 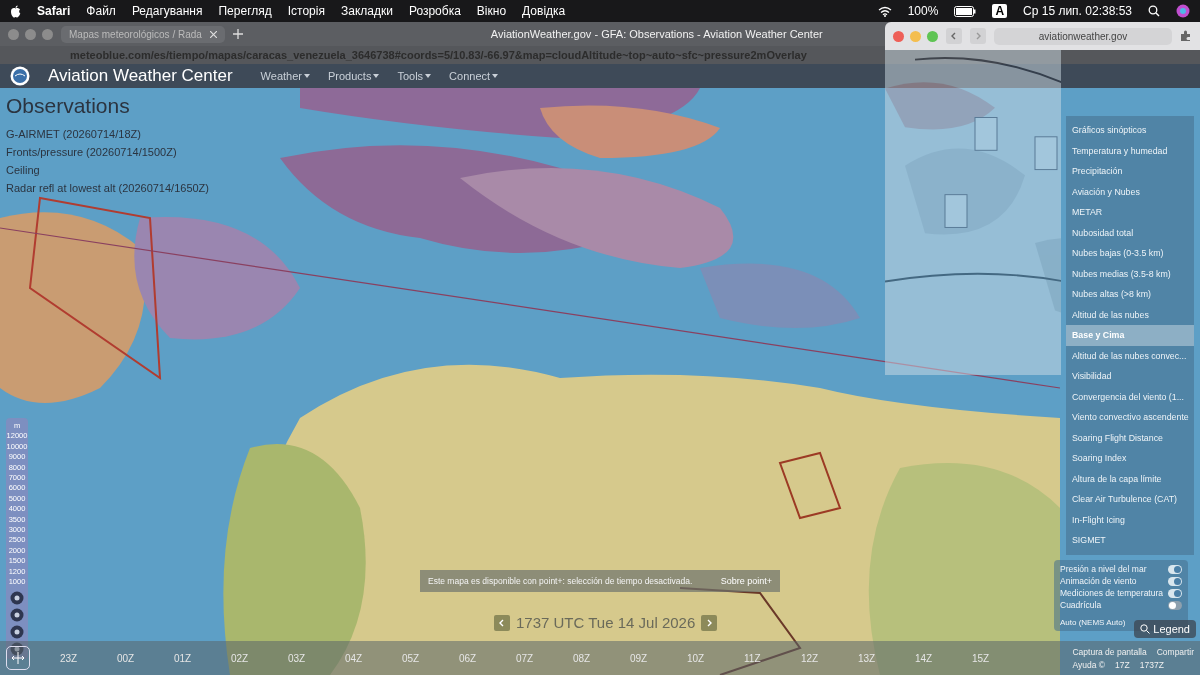 What do you see at coordinates (68, 106) in the screenshot?
I see `observations-title: Observations` at bounding box center [68, 106].